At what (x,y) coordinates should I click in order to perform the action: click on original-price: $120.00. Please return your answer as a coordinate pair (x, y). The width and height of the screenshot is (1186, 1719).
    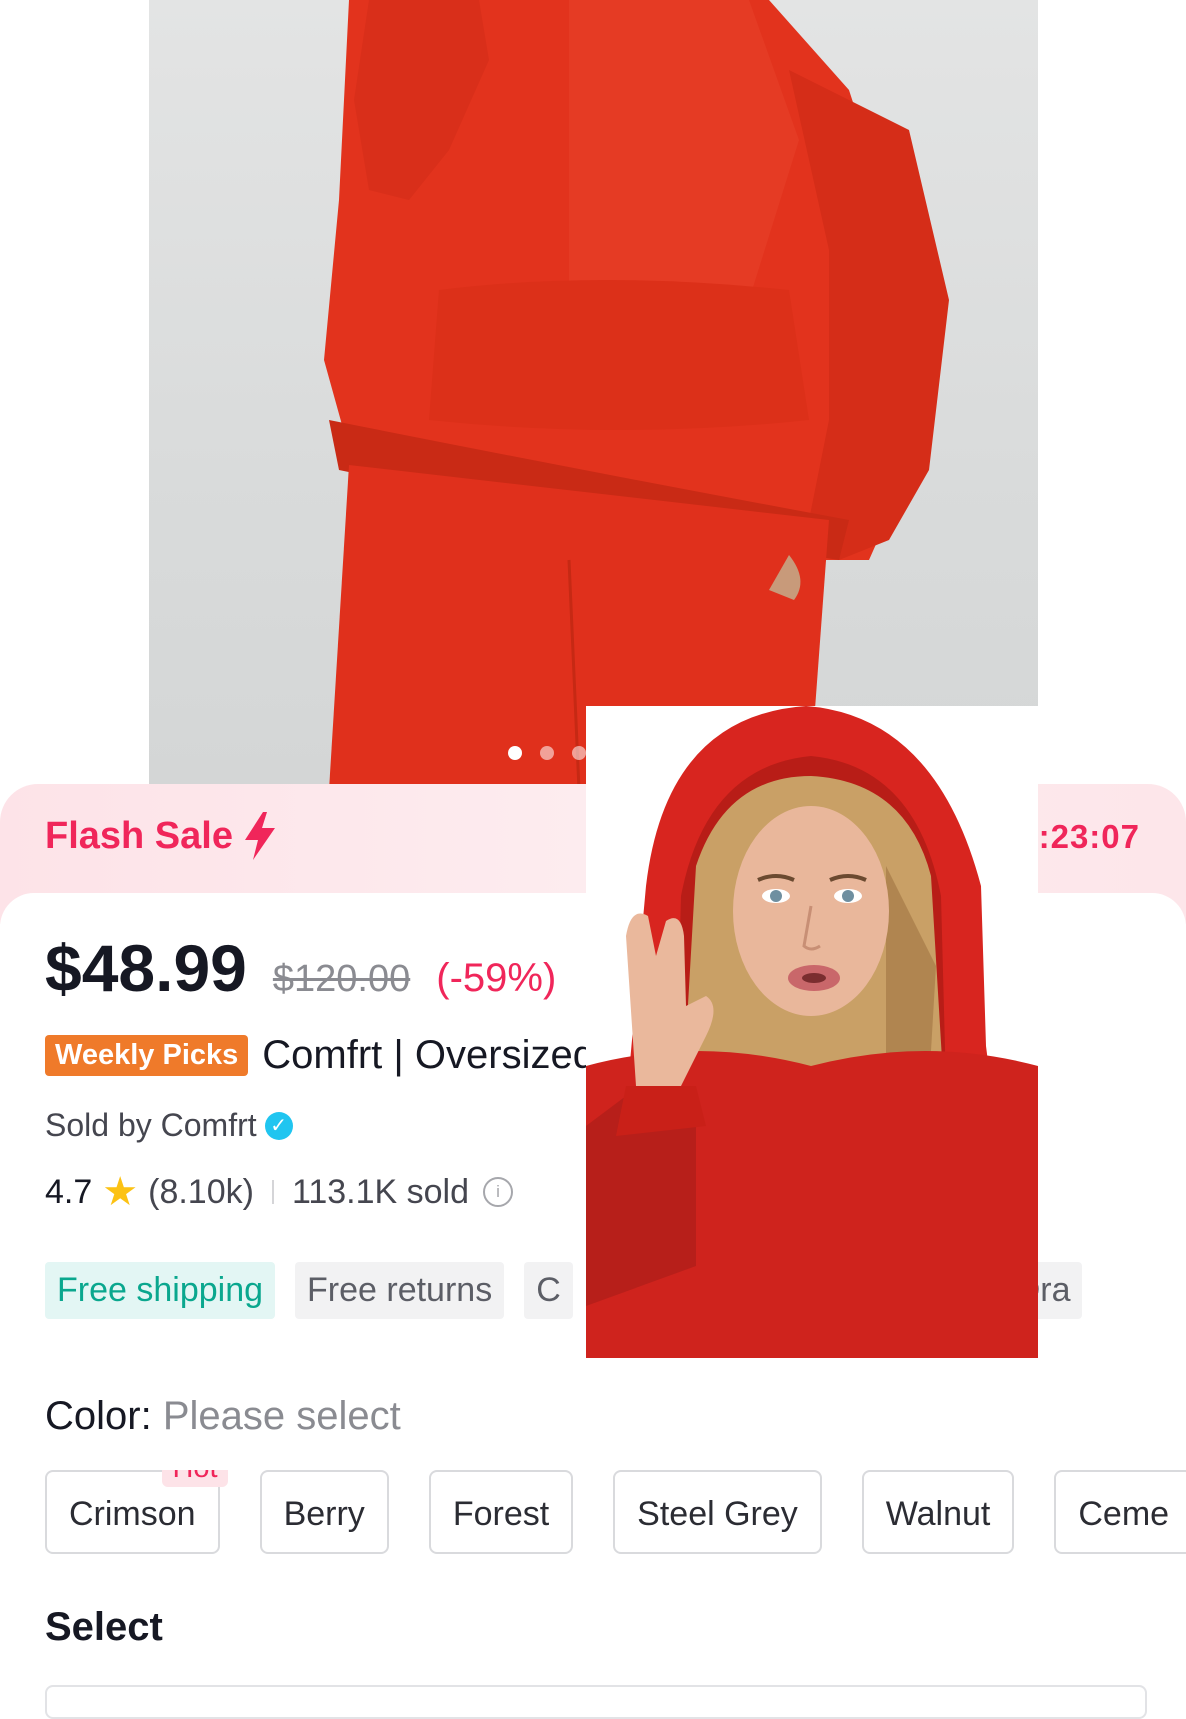
    Looking at the image, I should click on (341, 979).